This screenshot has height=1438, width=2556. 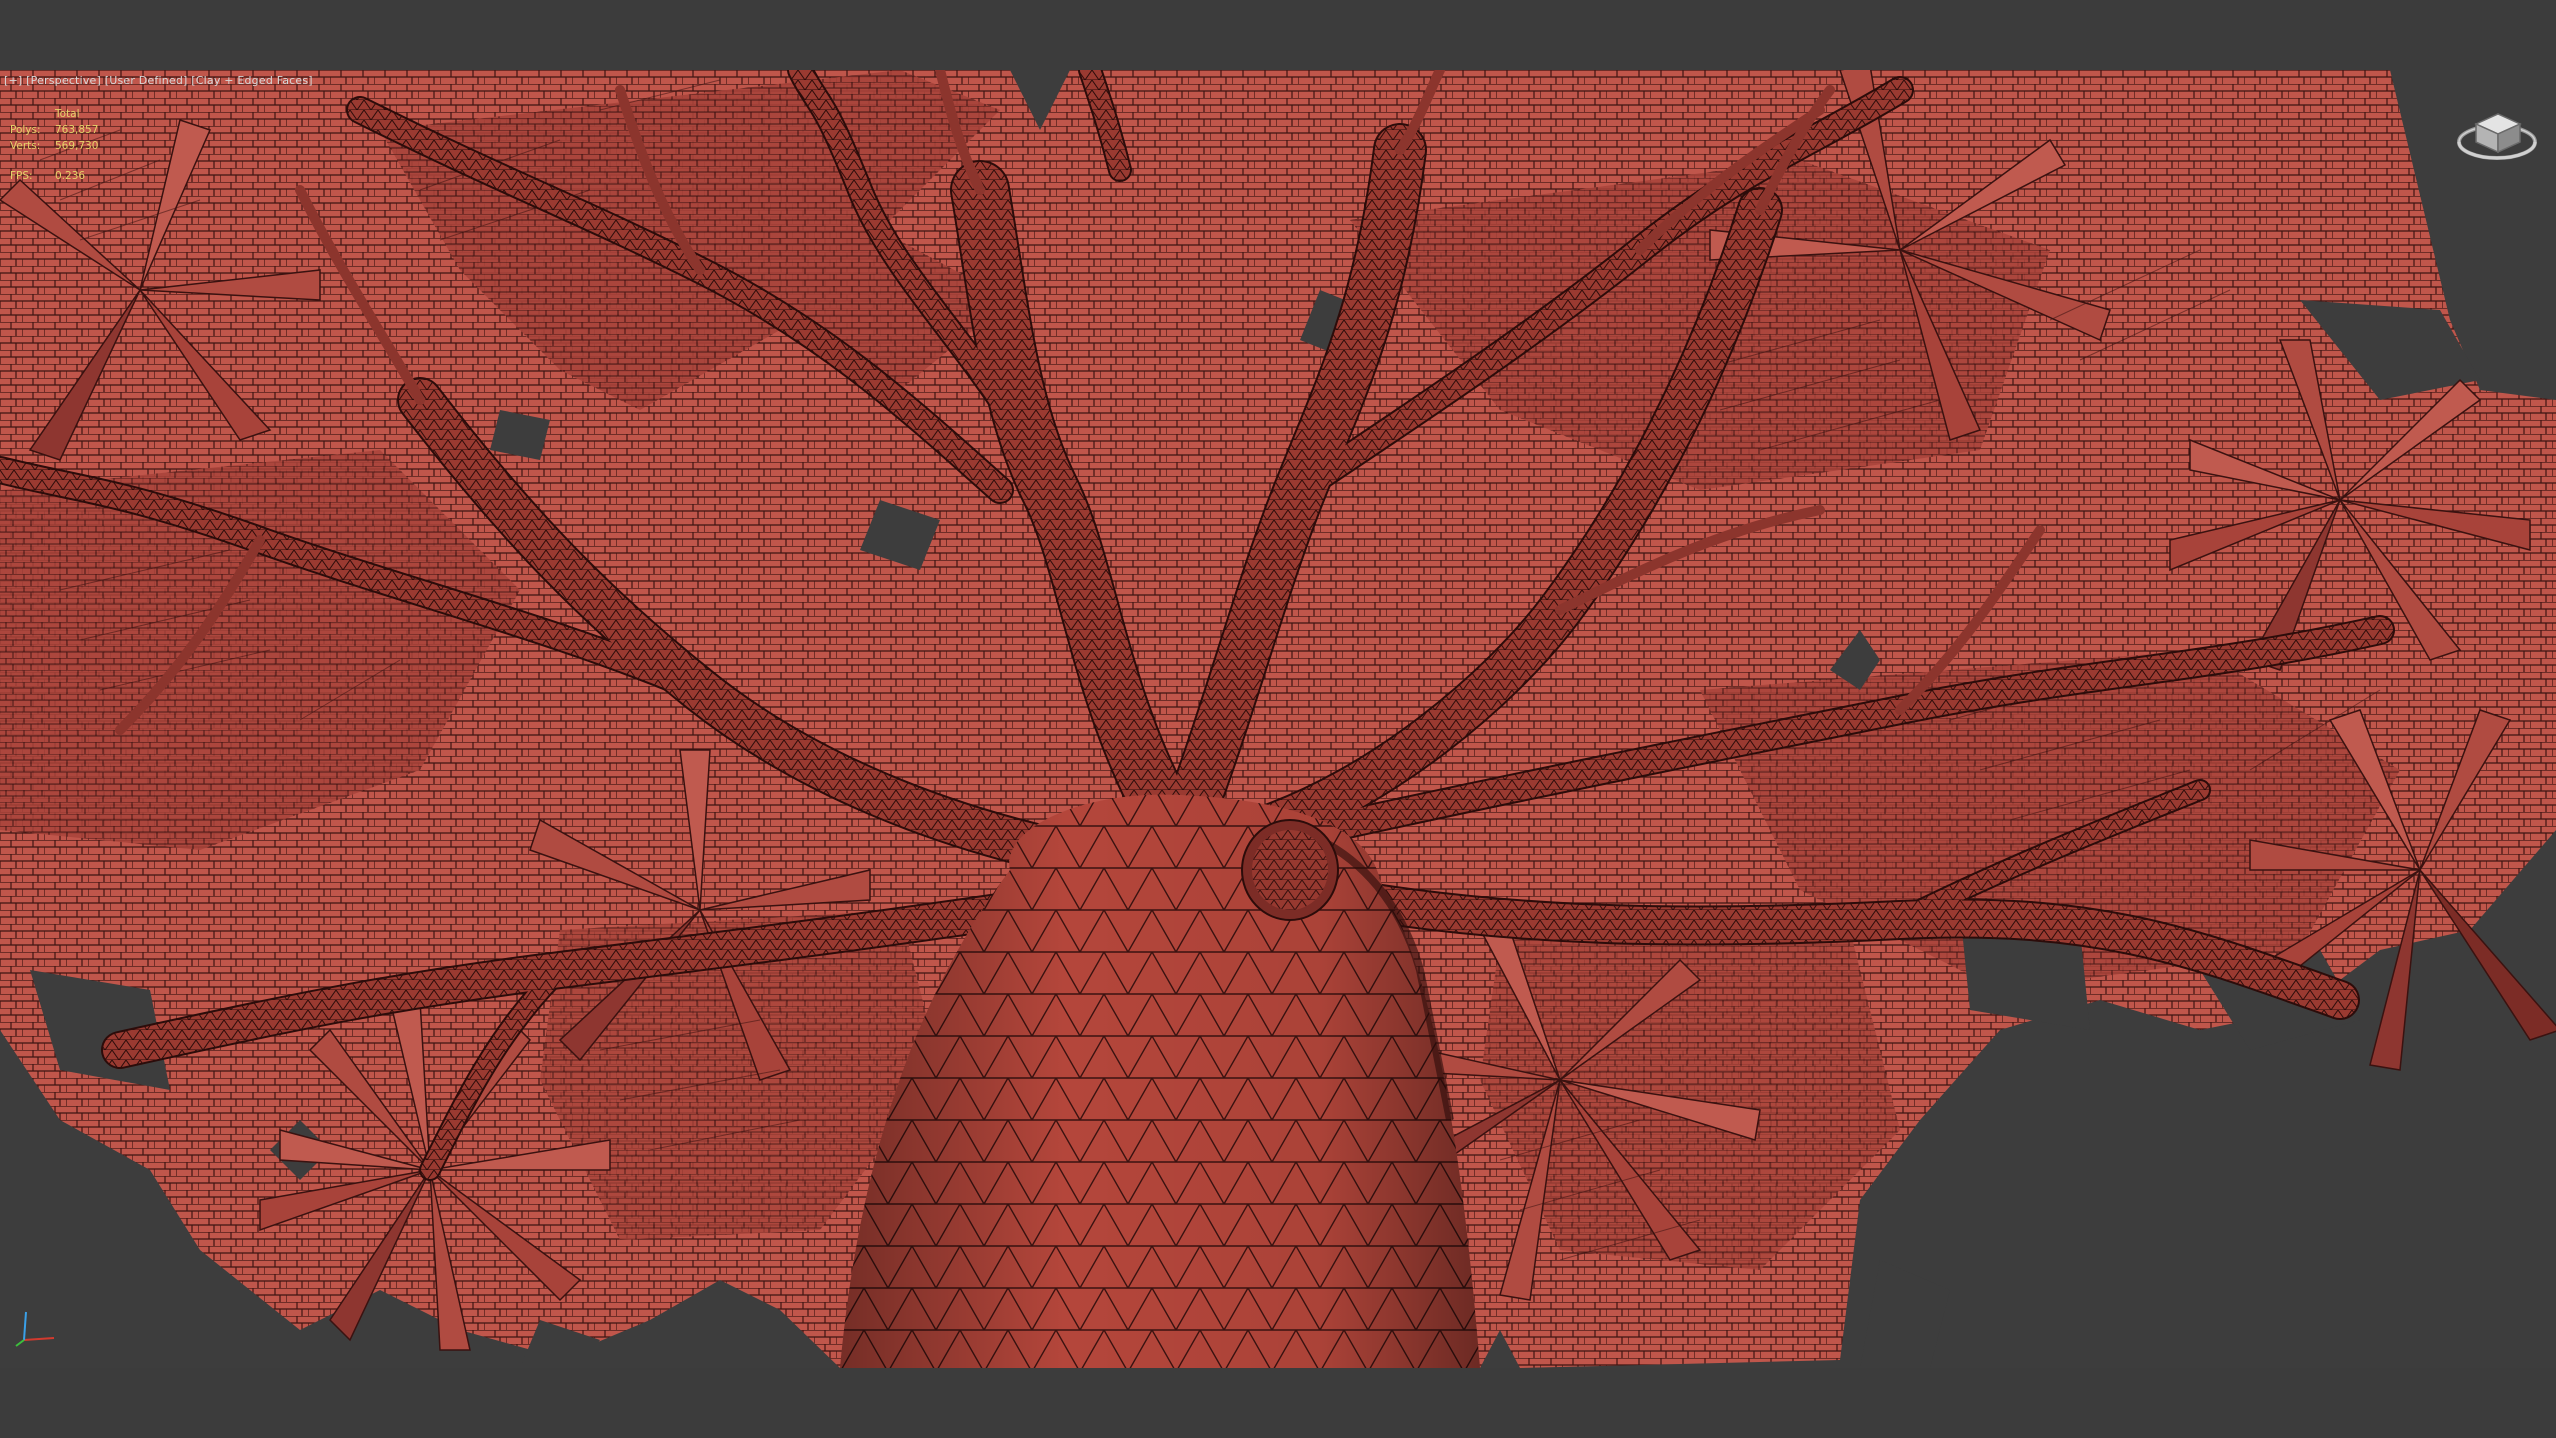 I want to click on stats-fps-value: 0.236, so click(x=70, y=176).